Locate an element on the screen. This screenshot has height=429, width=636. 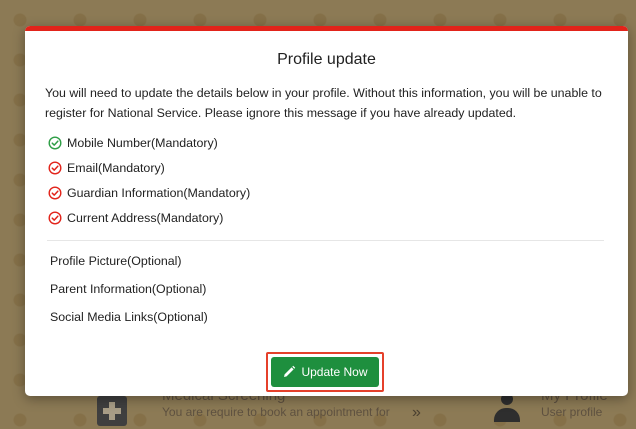
mandatory-item-email: Email(Mandatory) is located at coordinates (106, 168).